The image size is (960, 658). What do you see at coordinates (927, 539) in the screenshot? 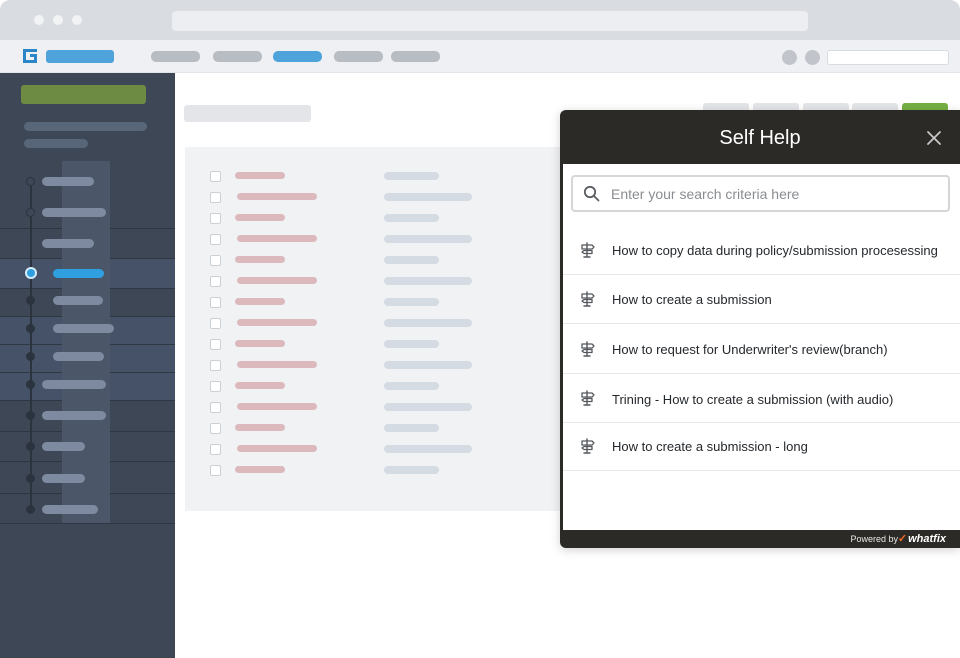
I see `whatfix-brand-text: whatfix` at bounding box center [927, 539].